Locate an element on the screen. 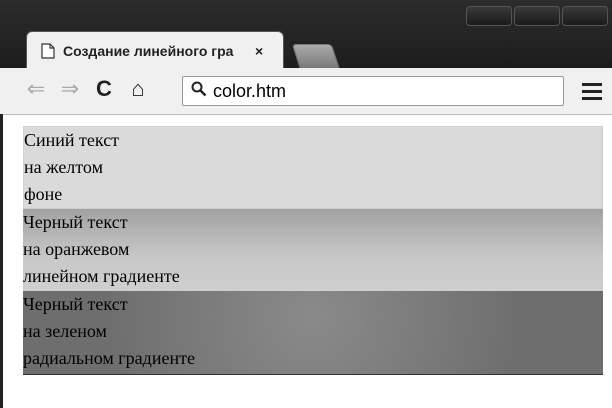  block-line: линейном градиенте is located at coordinates (101, 276).